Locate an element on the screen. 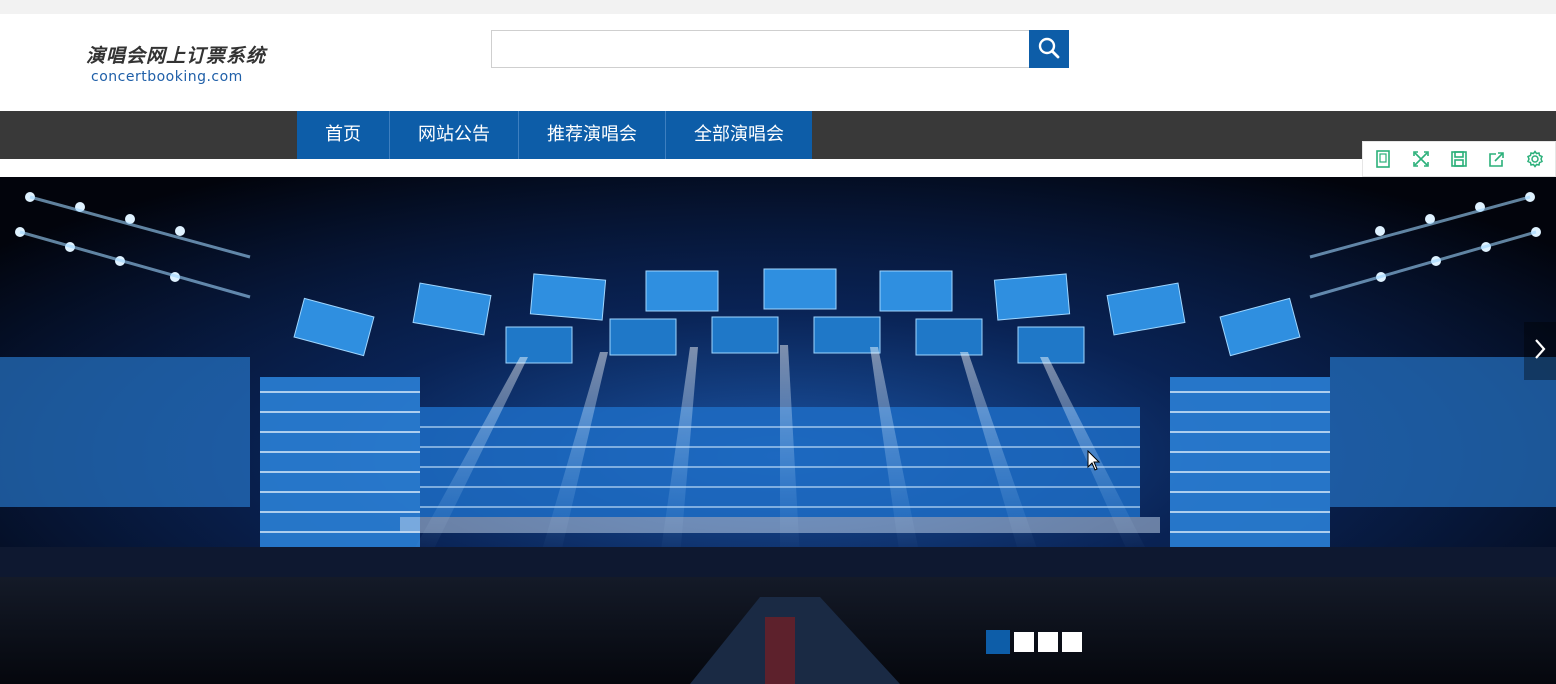 The image size is (1556, 684). share-icon is located at coordinates (1497, 159).